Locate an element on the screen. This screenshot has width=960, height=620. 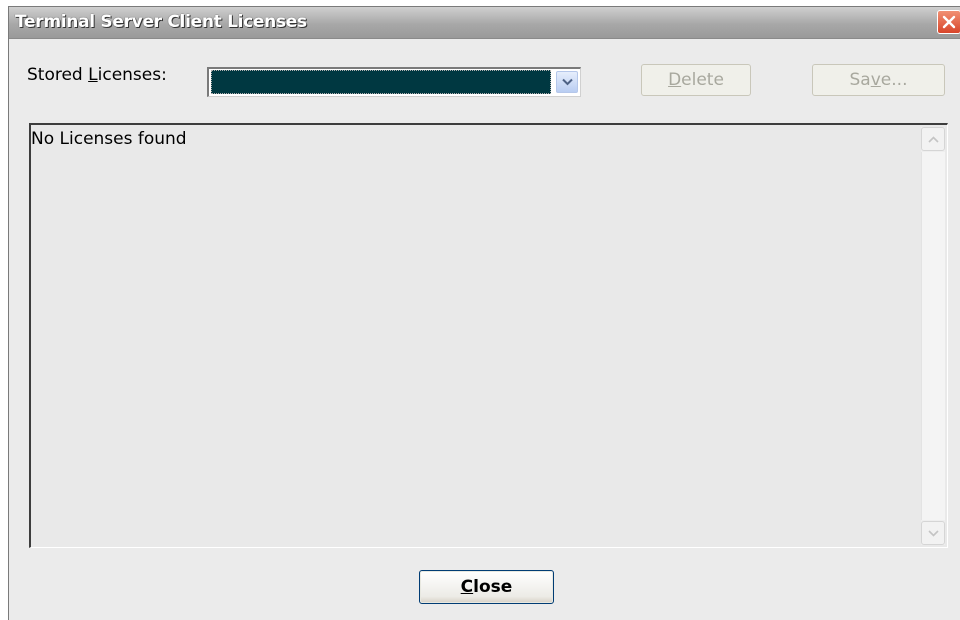
close-icon is located at coordinates (949, 22).